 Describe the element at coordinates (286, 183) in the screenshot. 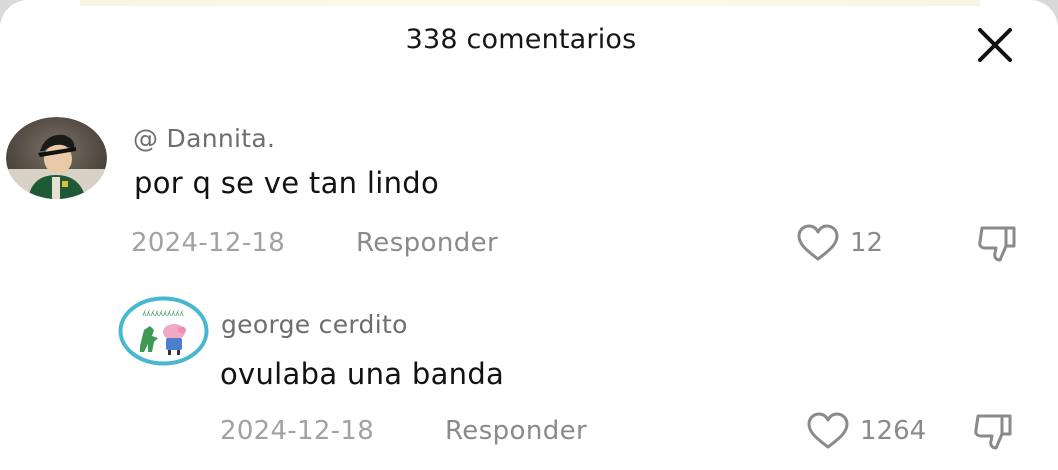

I see `comment-text: por q se ve tan lindo` at that location.